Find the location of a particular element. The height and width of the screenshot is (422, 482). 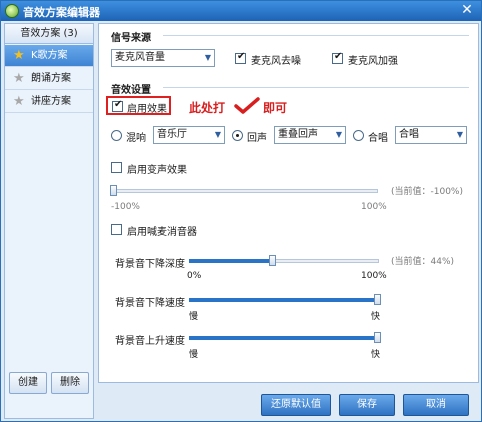

bg-drop-speed-min-label: 慢 is located at coordinates (194, 317).